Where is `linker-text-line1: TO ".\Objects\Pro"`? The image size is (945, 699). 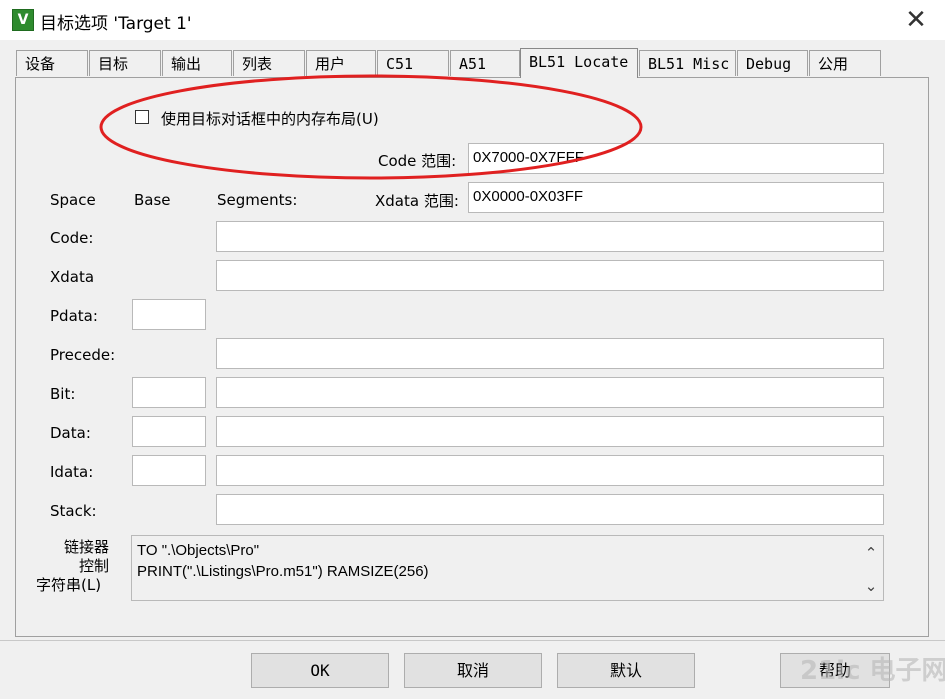
linker-text-line1: TO ".\Objects\Pro" is located at coordinates (198, 550).